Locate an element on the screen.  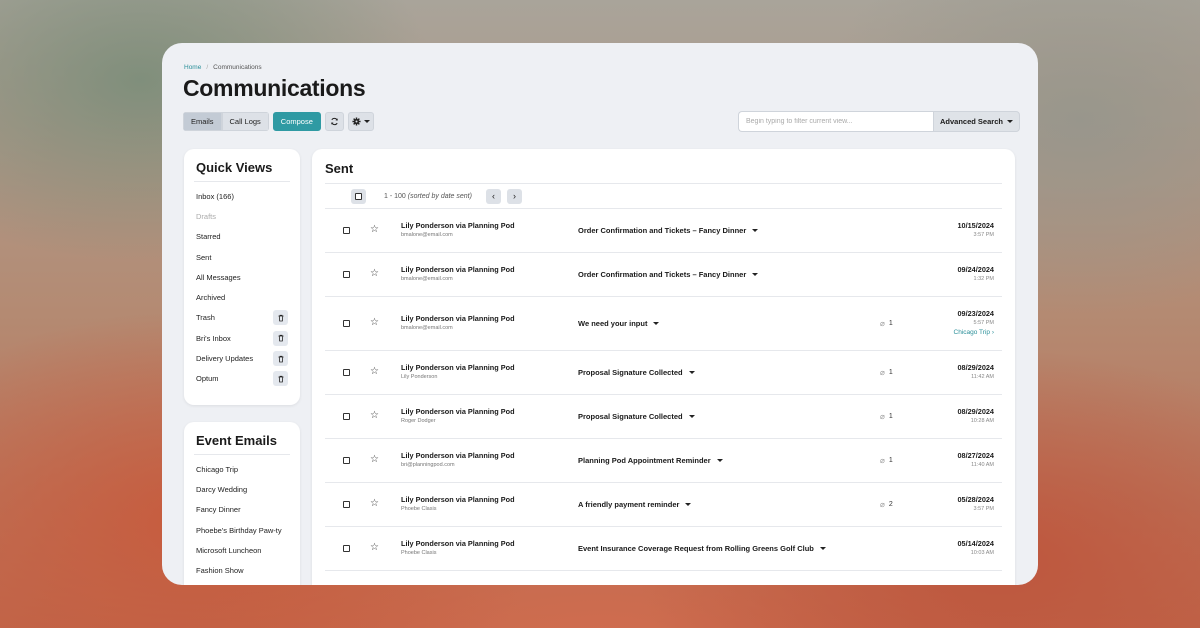
attachments: ⌀ 1 is located at coordinates (886, 323).